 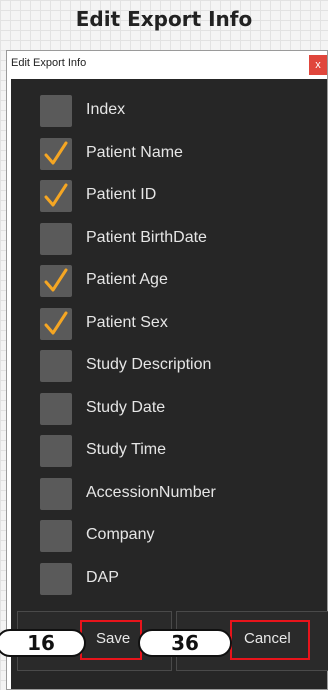 I want to click on checkbox-row: Study Description, so click(x=161, y=369).